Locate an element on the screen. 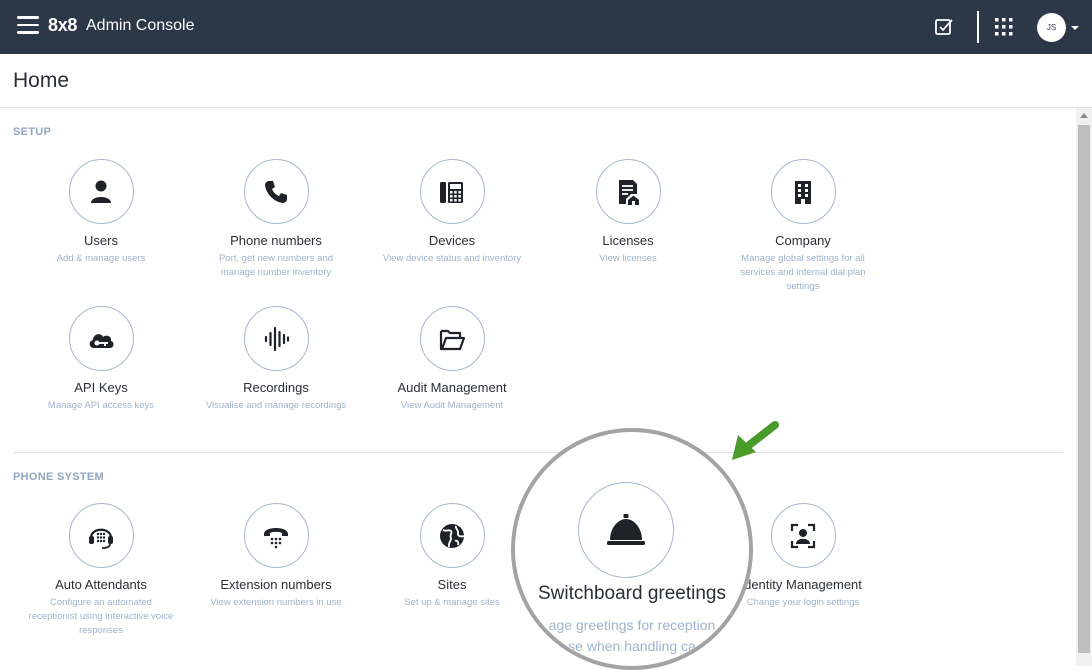 The width and height of the screenshot is (1092, 670). tile-label: API Keys is located at coordinates (101, 387).